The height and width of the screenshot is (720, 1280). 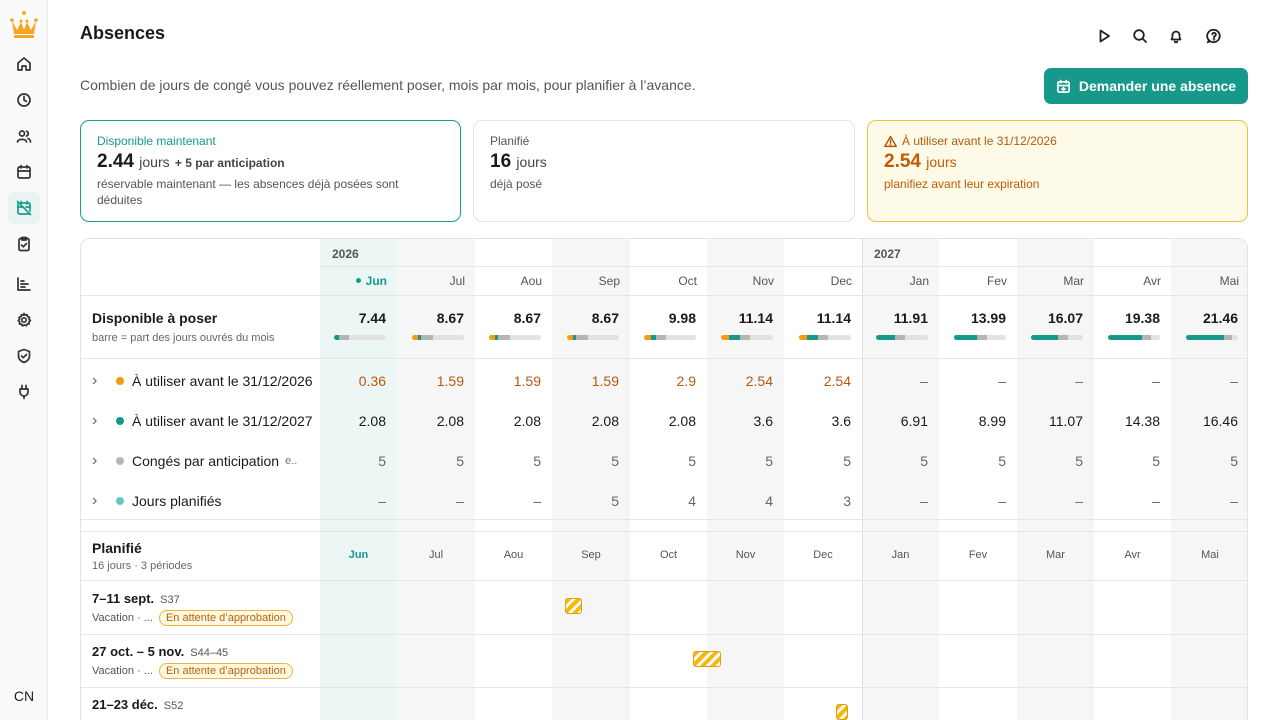 I want to click on clock-icon, so click(x=24, y=100).